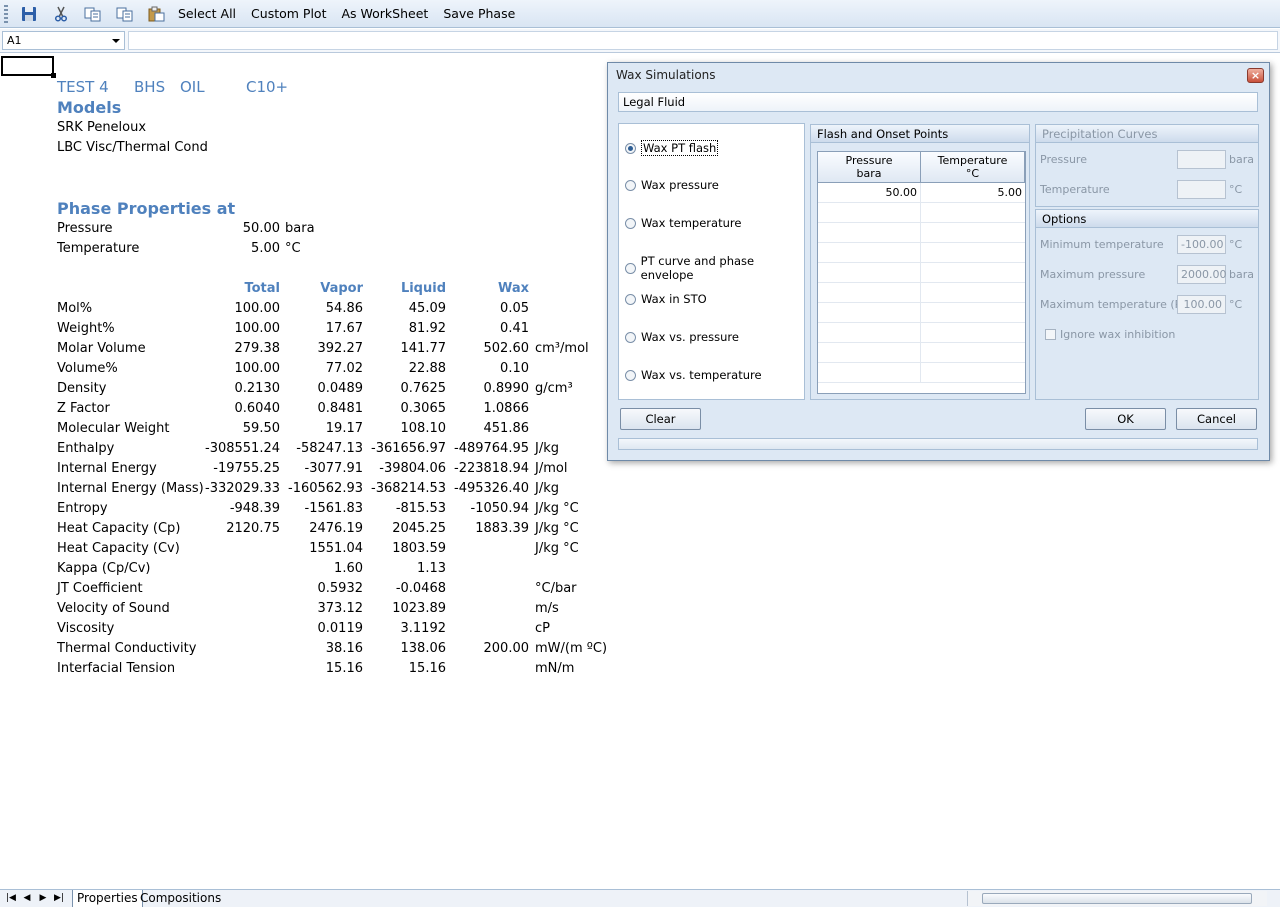 The width and height of the screenshot is (1280, 907). Describe the element at coordinates (93, 14) in the screenshot. I see `copy-icon` at that location.